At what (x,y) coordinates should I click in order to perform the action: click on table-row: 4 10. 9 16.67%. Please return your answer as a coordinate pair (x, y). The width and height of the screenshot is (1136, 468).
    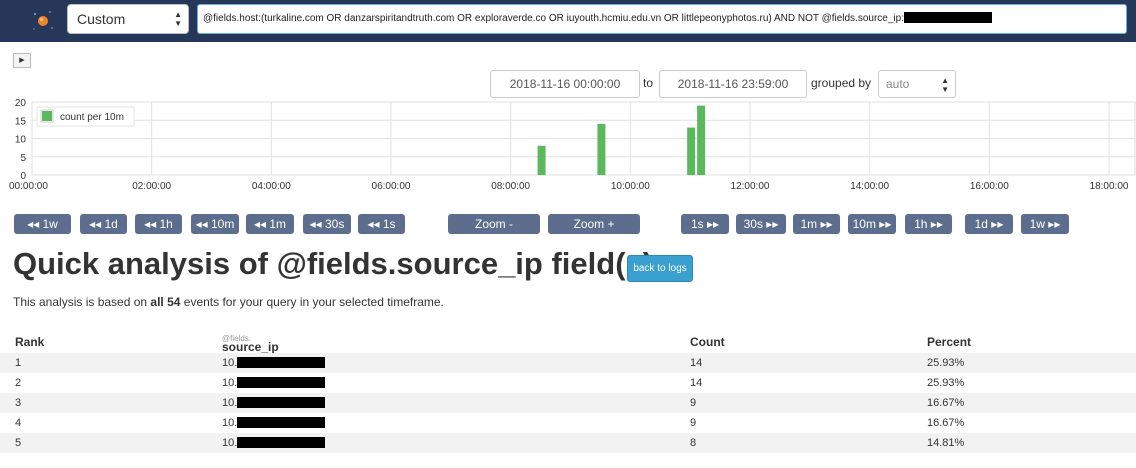
    Looking at the image, I should click on (568, 423).